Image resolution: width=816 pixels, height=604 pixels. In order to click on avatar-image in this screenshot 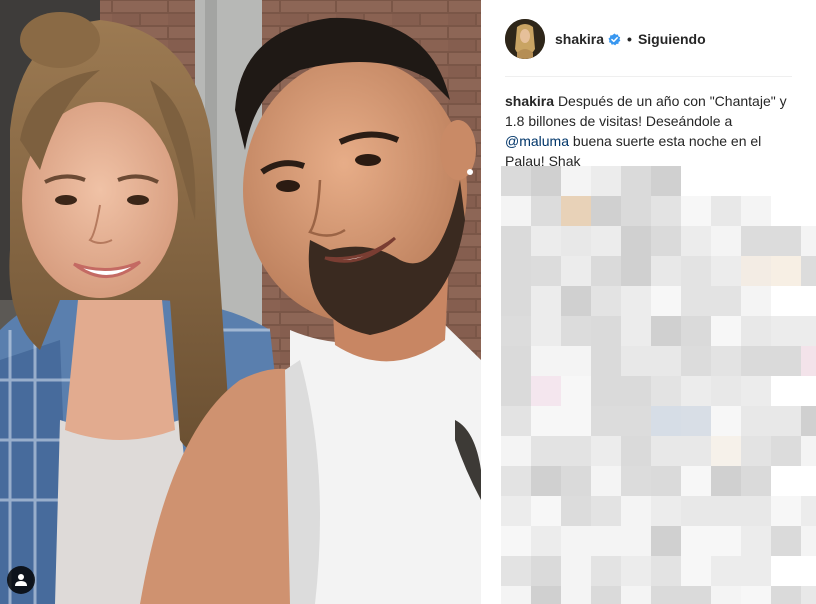, I will do `click(525, 39)`.